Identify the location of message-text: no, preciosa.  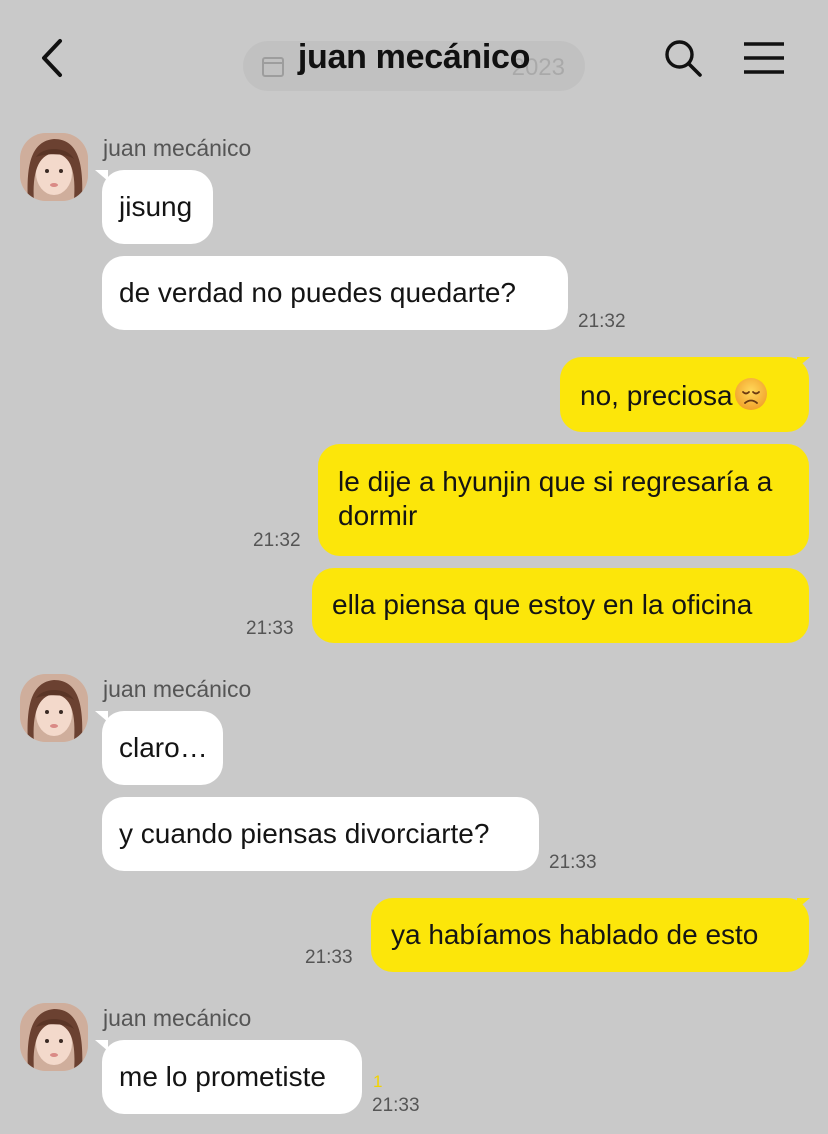
(656, 395).